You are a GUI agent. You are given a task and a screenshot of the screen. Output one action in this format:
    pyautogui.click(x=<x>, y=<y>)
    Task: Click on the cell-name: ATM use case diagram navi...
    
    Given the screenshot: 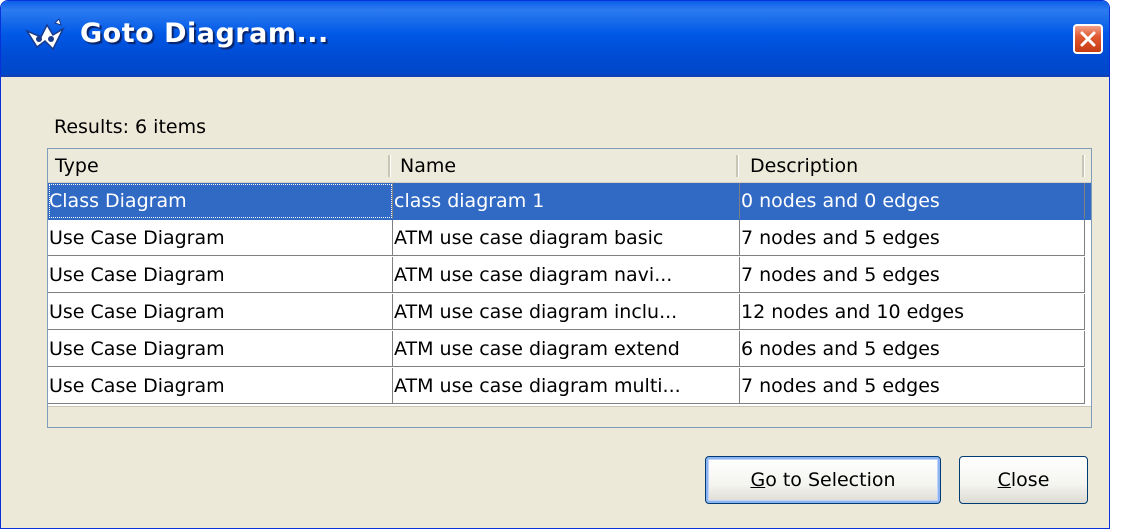 What is the action you would take?
    pyautogui.click(x=566, y=275)
    